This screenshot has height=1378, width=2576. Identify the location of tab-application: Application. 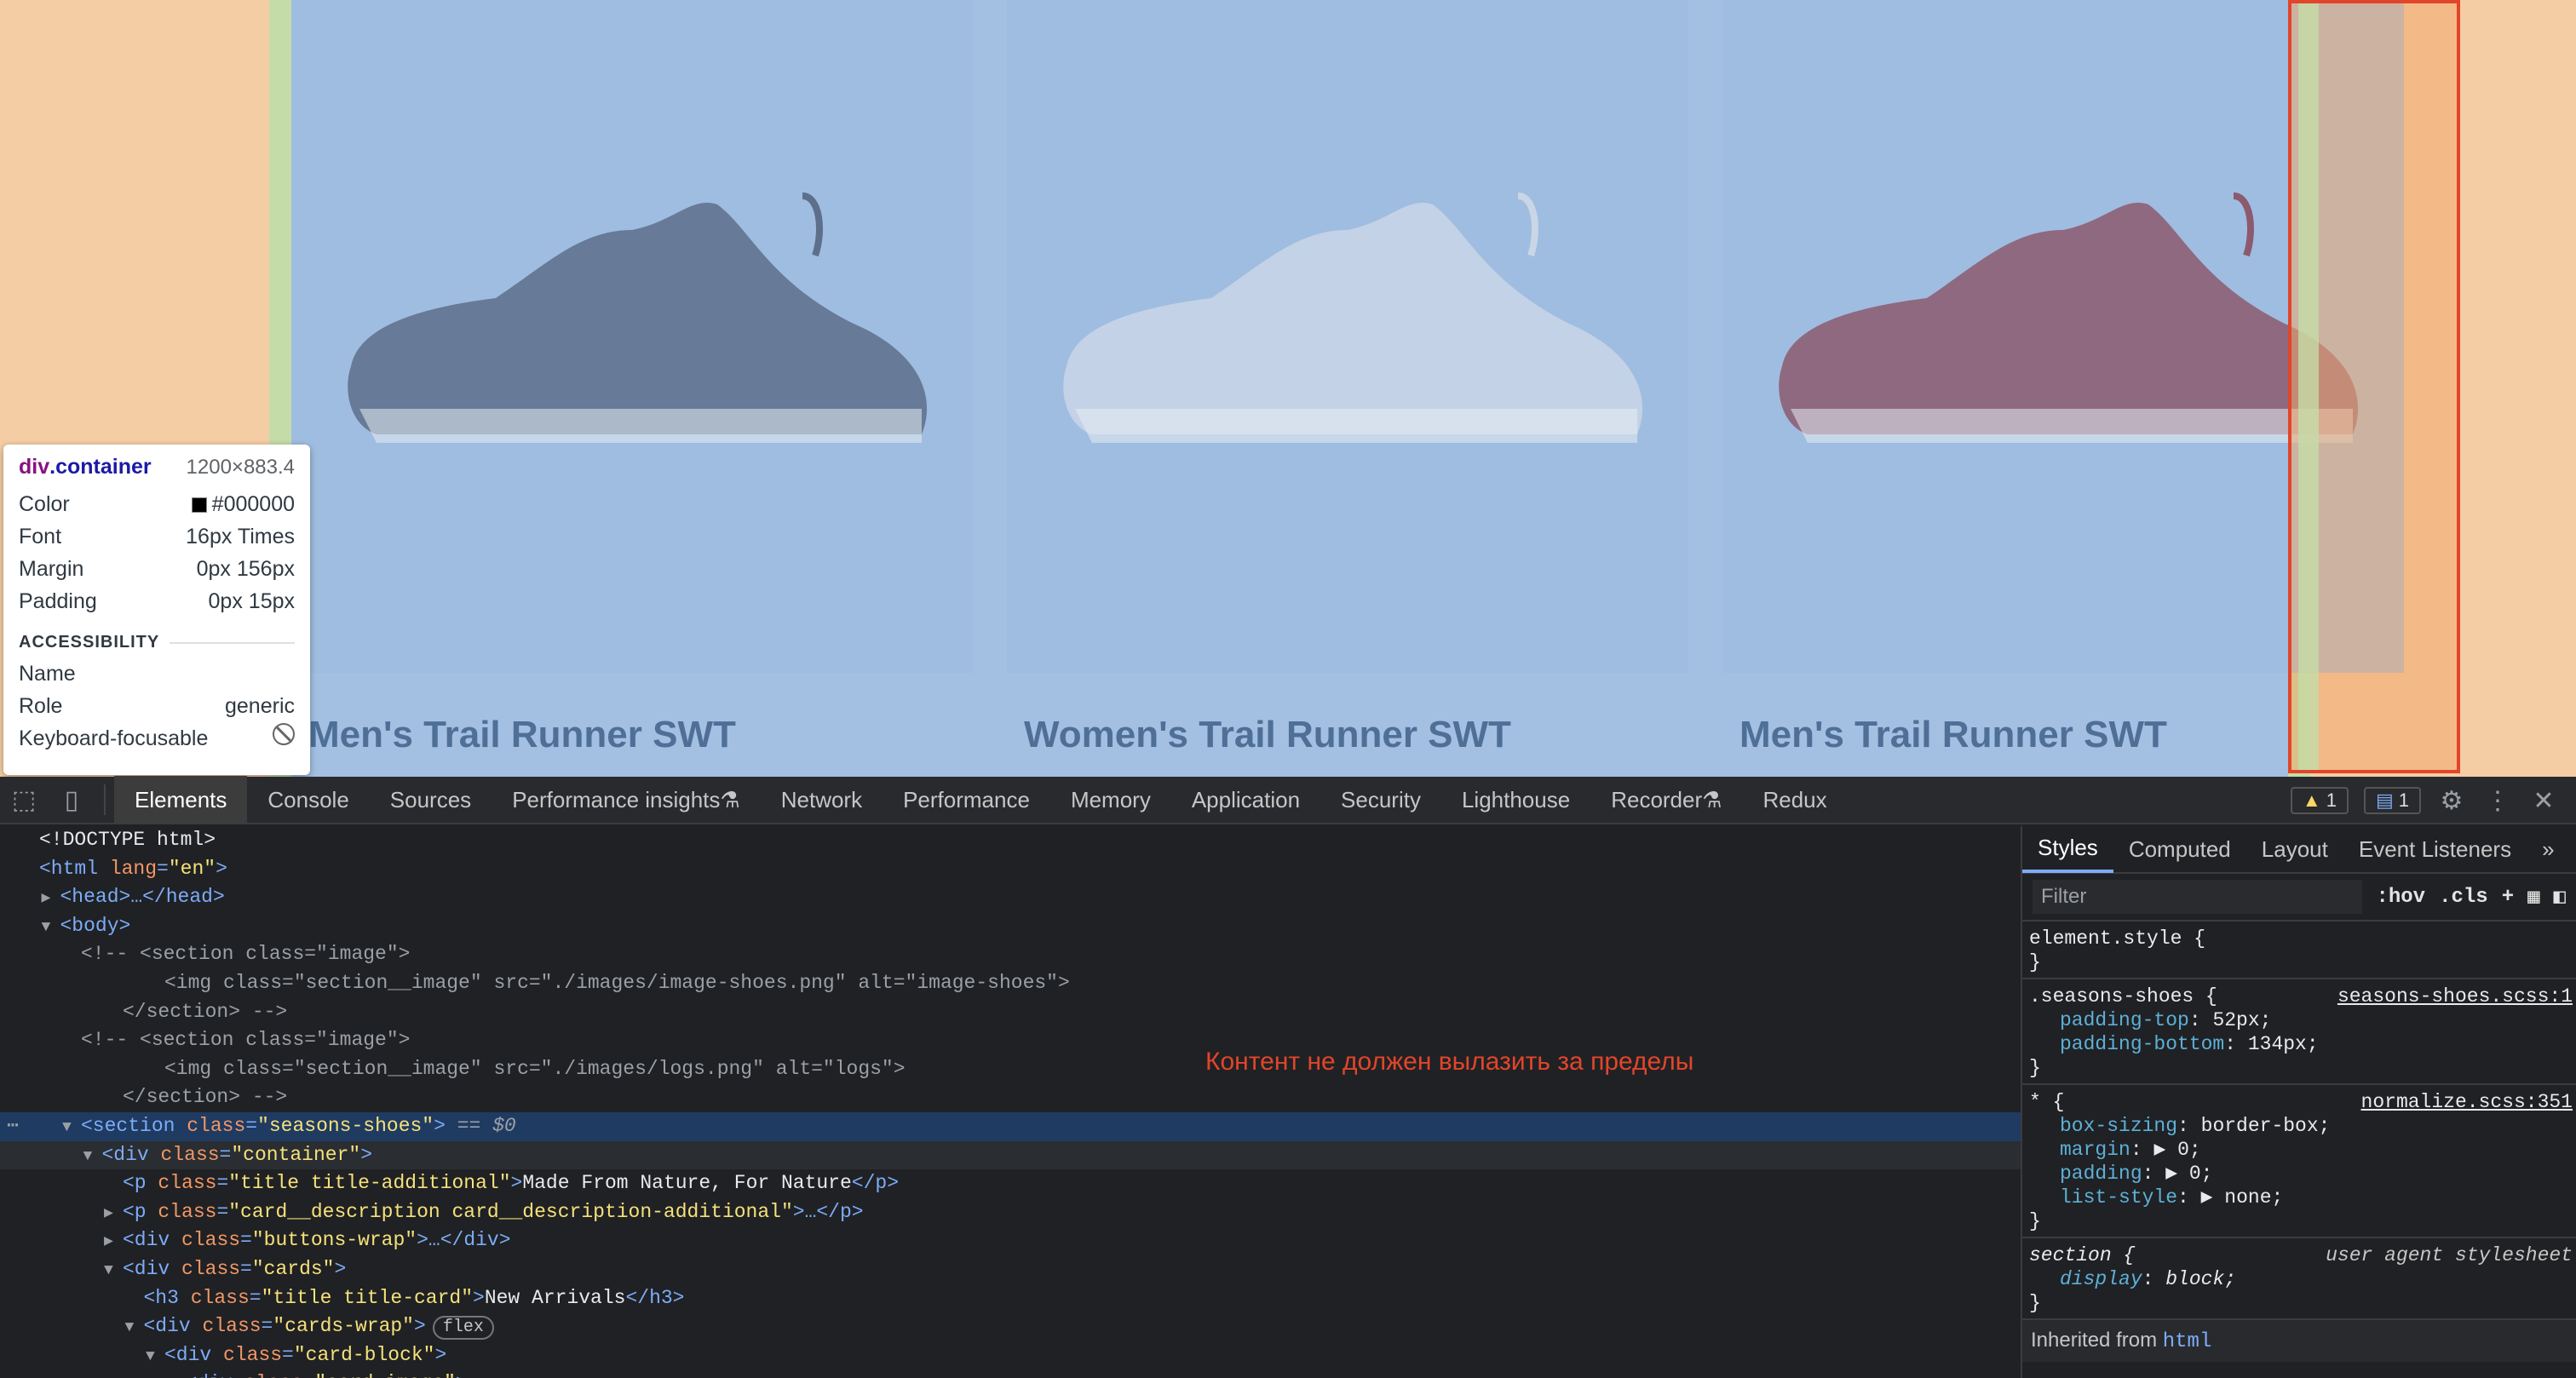
(1245, 800).